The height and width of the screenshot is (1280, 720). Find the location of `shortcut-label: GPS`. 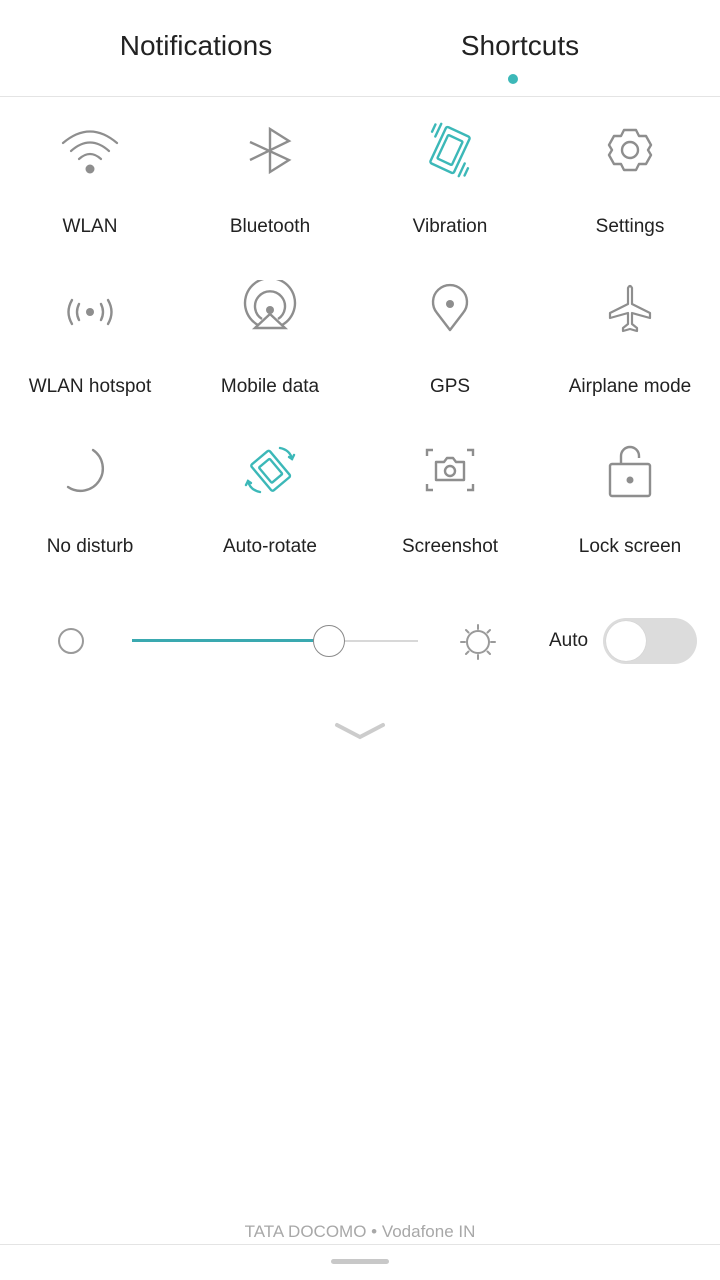

shortcut-label: GPS is located at coordinates (450, 386).